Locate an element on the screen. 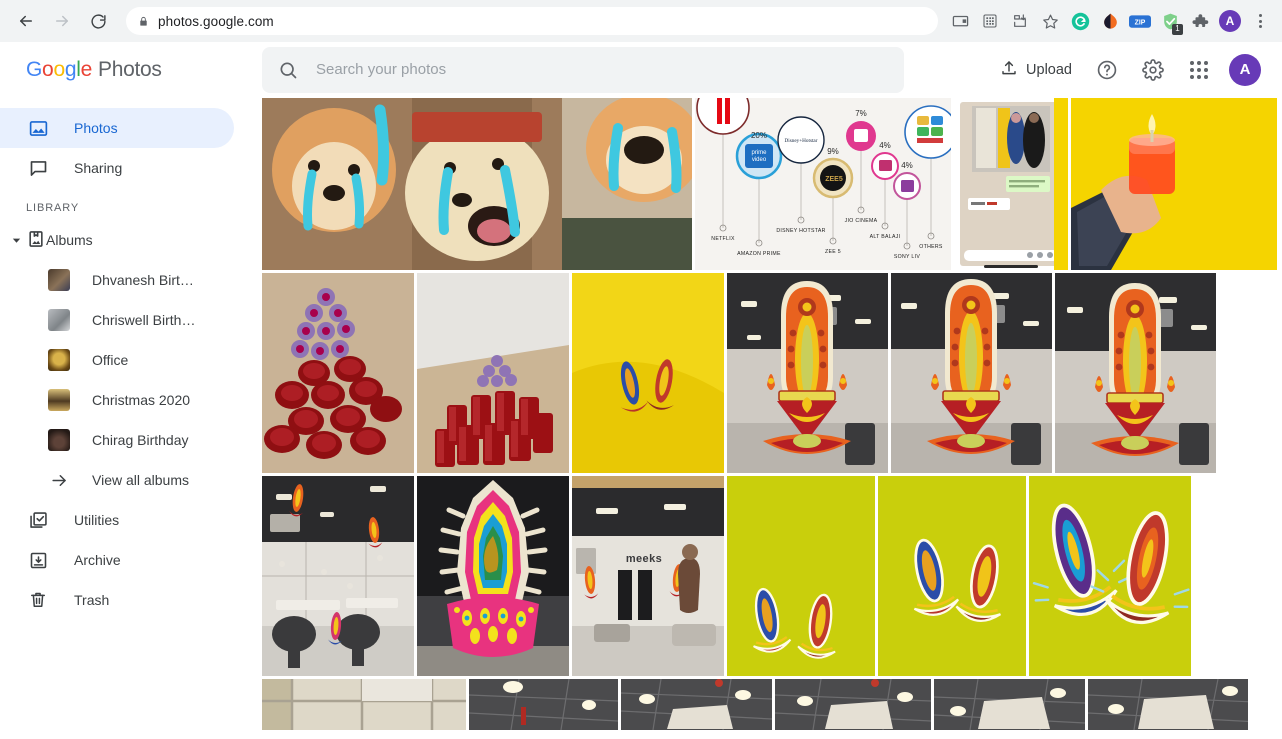  chat-bubble-icon is located at coordinates (38, 168).